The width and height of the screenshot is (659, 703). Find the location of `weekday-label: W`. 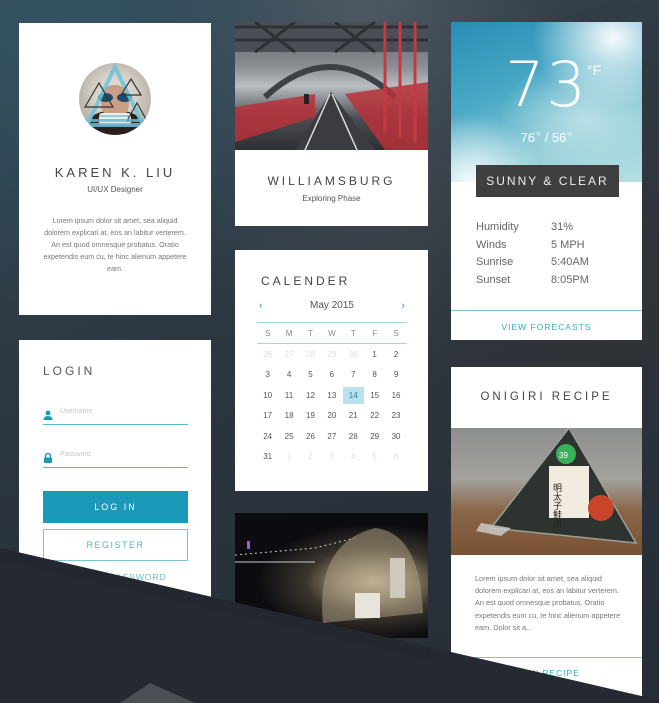

weekday-label: W is located at coordinates (332, 333).